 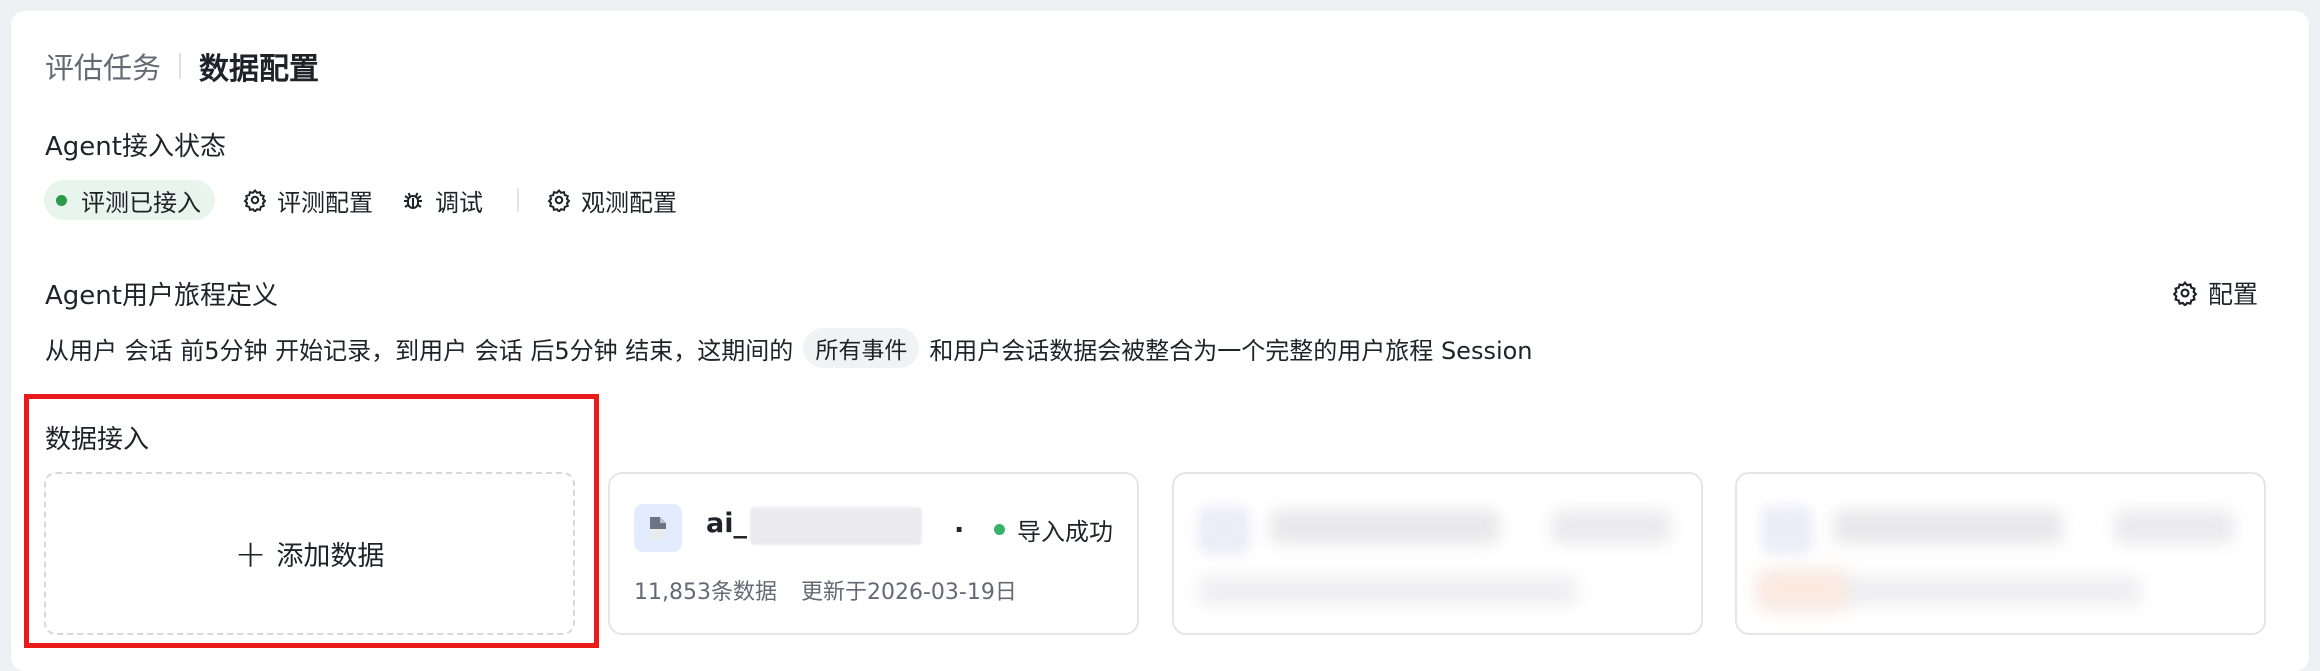 What do you see at coordinates (658, 528) in the screenshot?
I see `file-icon` at bounding box center [658, 528].